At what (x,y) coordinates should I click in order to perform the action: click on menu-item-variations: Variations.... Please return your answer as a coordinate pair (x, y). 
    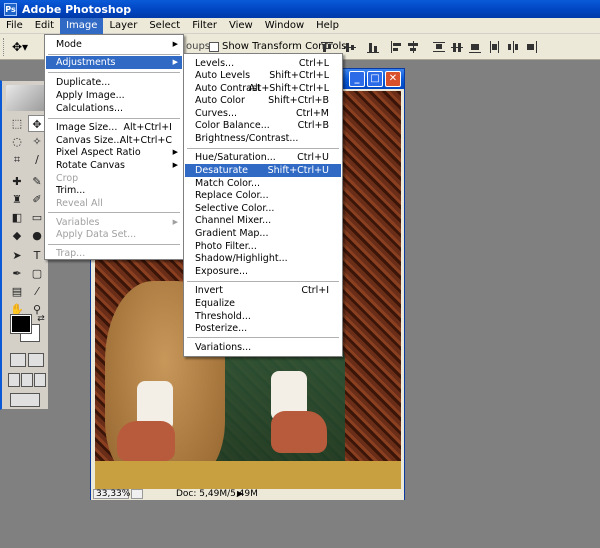
    Looking at the image, I should click on (263, 347).